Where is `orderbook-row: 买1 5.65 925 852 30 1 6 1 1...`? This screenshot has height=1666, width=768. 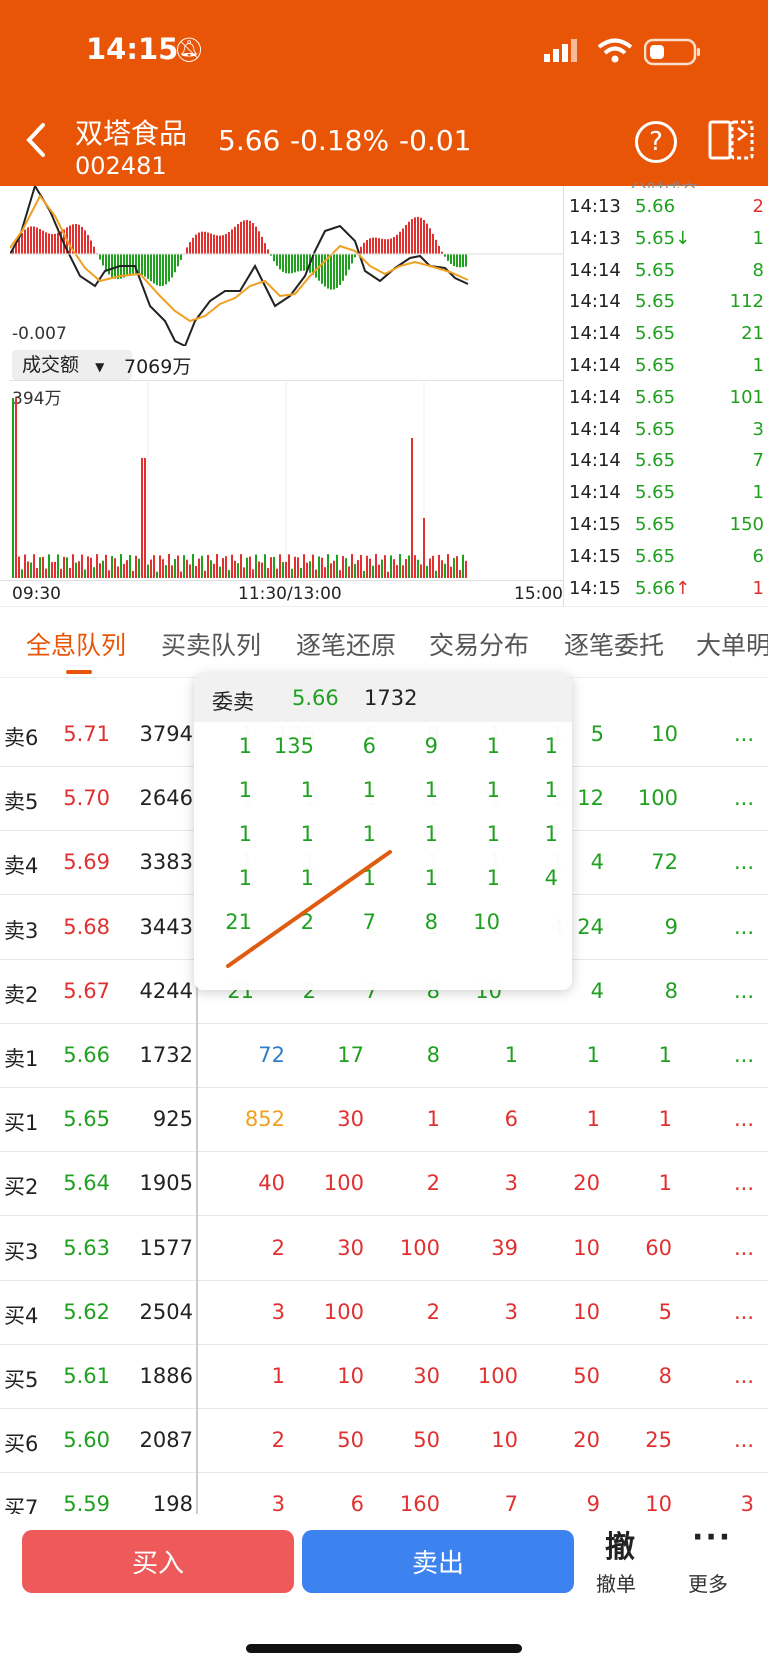 orderbook-row: 买1 5.65 925 852 30 1 6 1 1... is located at coordinates (384, 1120).